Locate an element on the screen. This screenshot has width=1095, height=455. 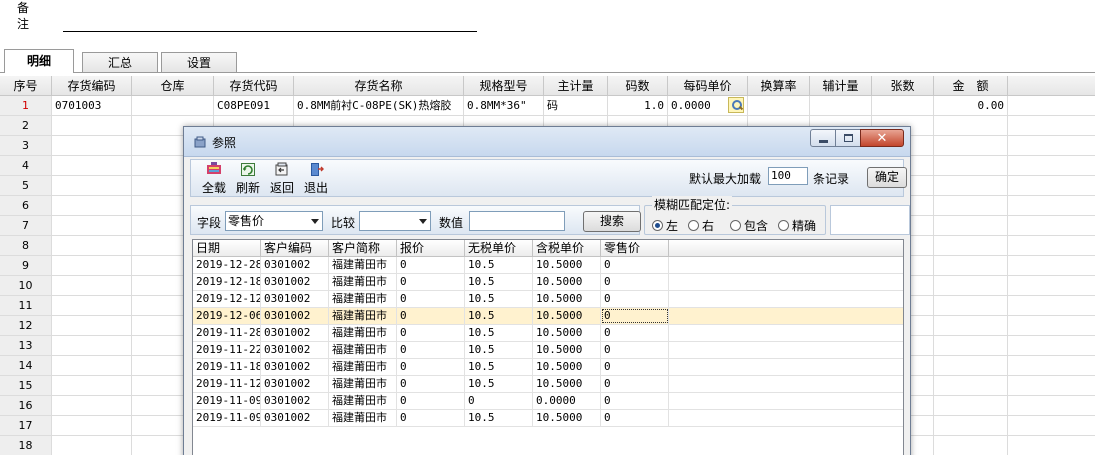
grid-cell: 0.8MM*36" is located at coordinates (504, 105).